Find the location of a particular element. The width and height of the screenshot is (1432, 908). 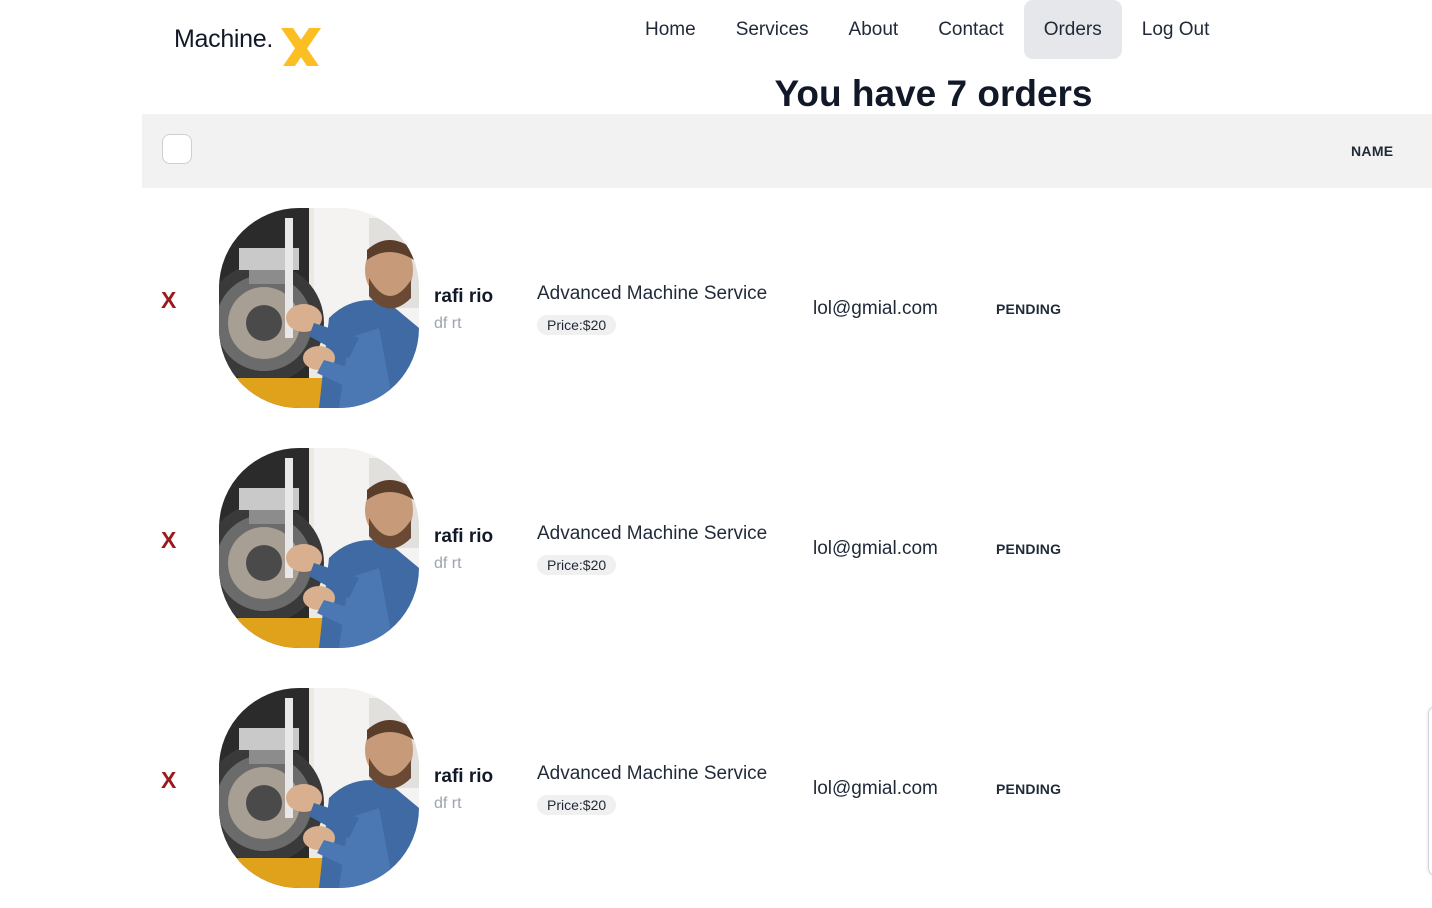

column-header-name: NAME is located at coordinates (1372, 151).